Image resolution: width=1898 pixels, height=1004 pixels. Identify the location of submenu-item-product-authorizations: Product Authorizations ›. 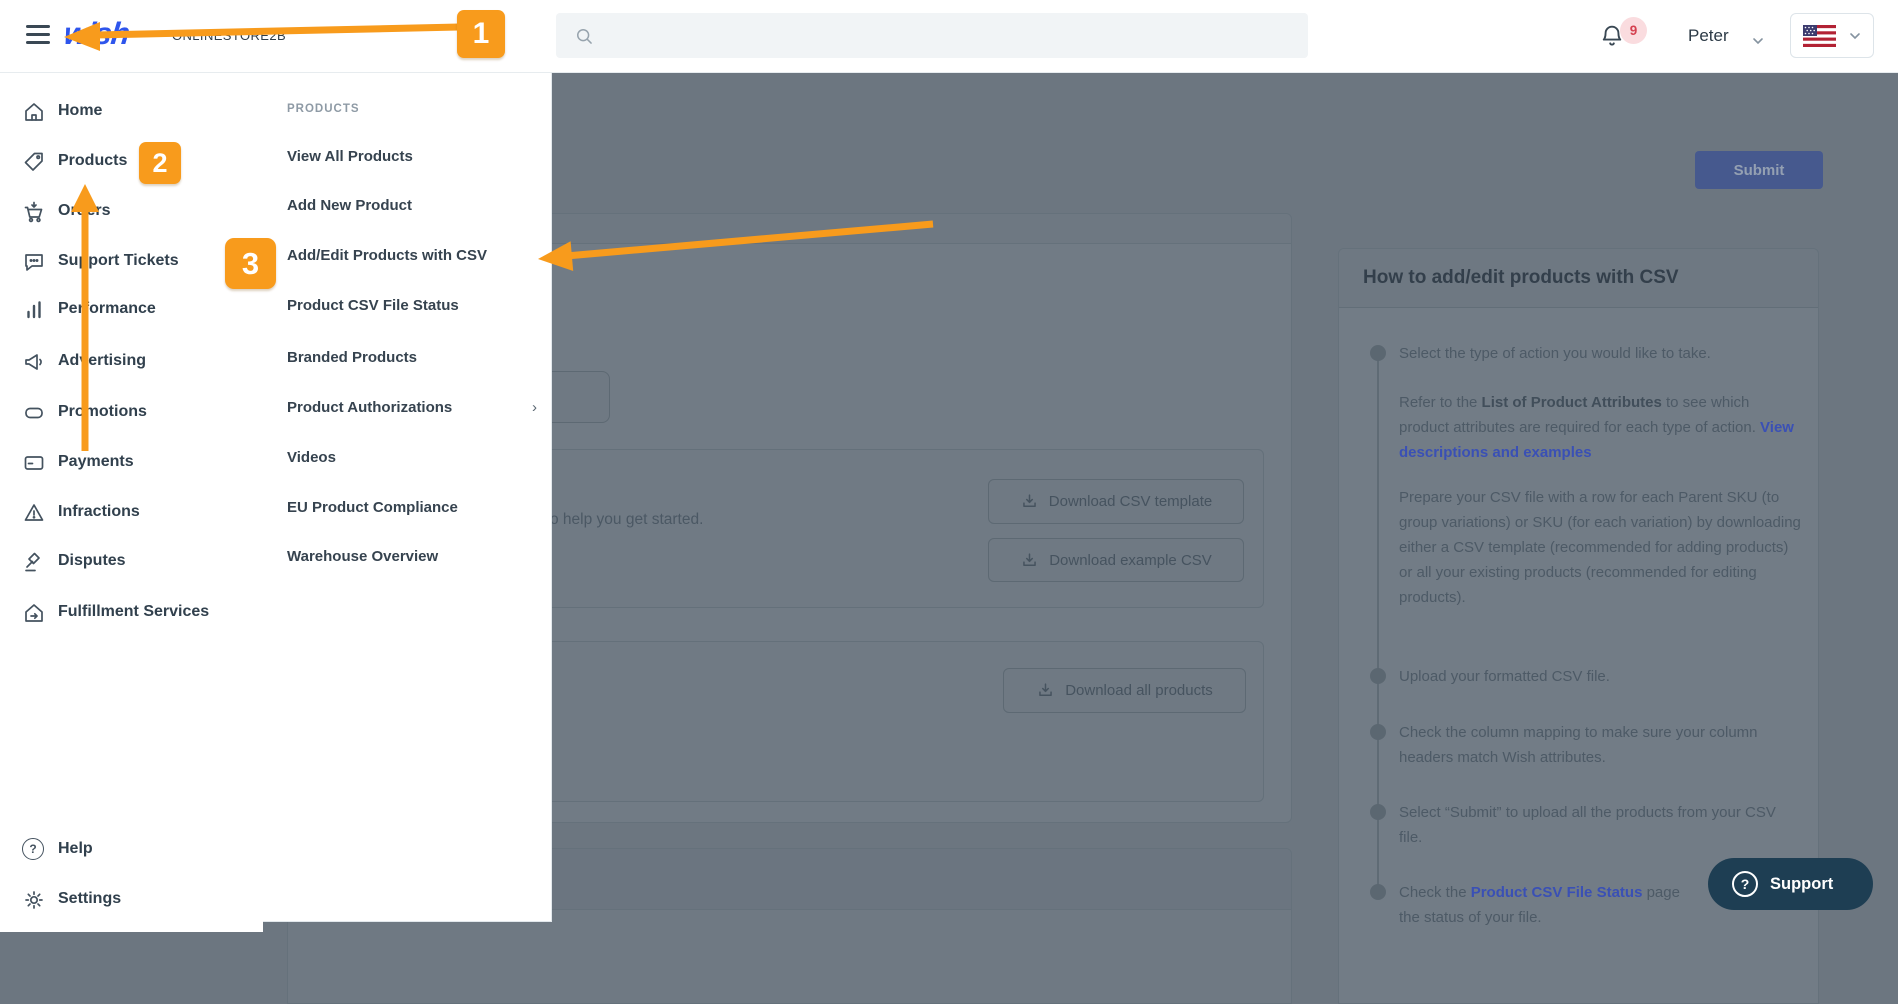
(412, 411).